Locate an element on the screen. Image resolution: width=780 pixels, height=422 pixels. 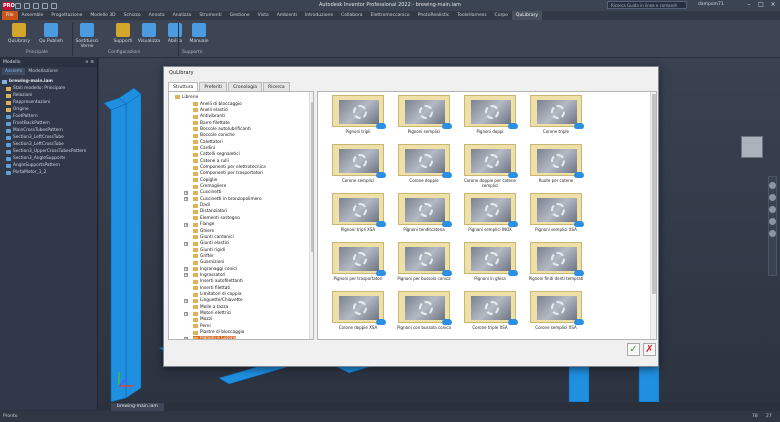
tree-item-calettatori: Calettatori is located at coordinates (208, 142).